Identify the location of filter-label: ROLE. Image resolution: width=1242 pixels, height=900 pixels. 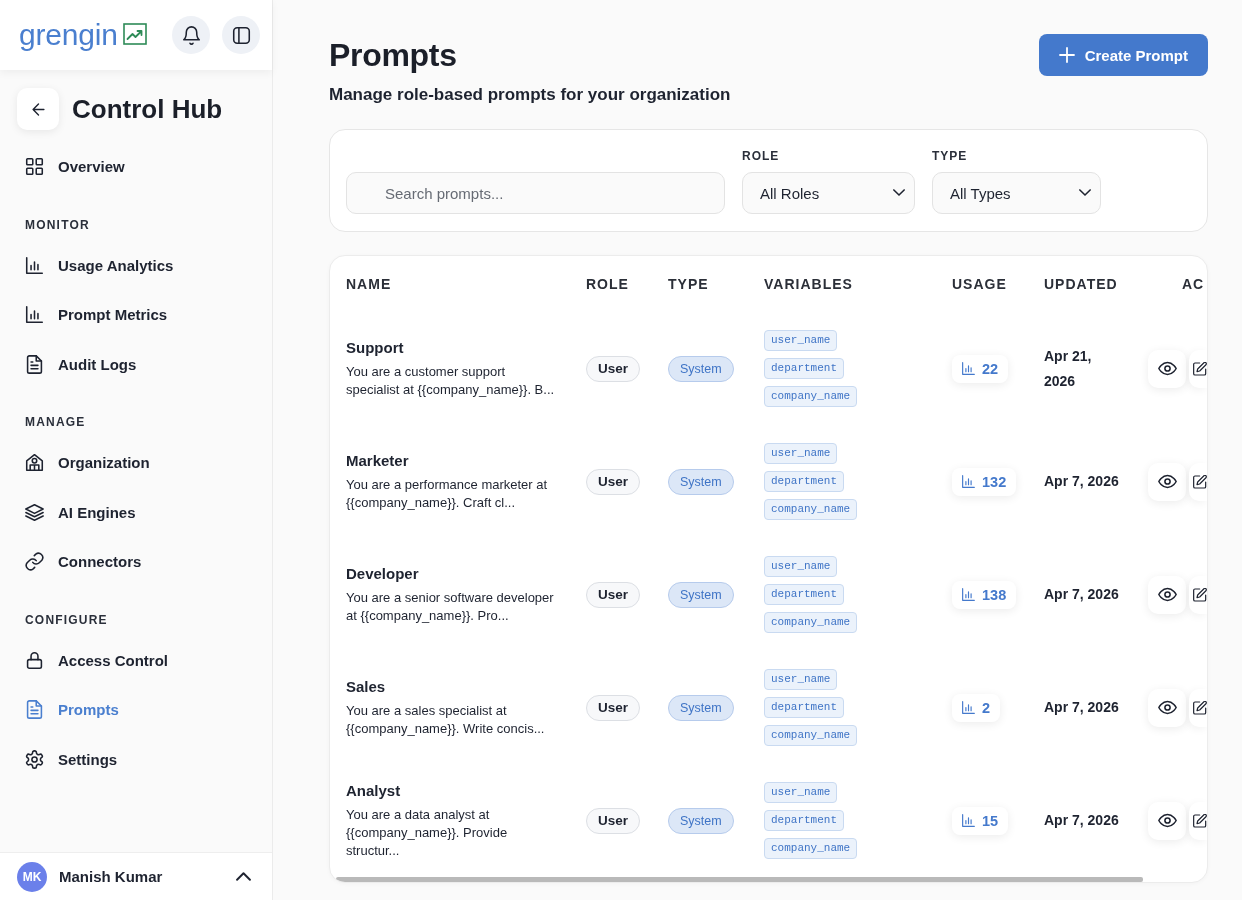
(761, 156).